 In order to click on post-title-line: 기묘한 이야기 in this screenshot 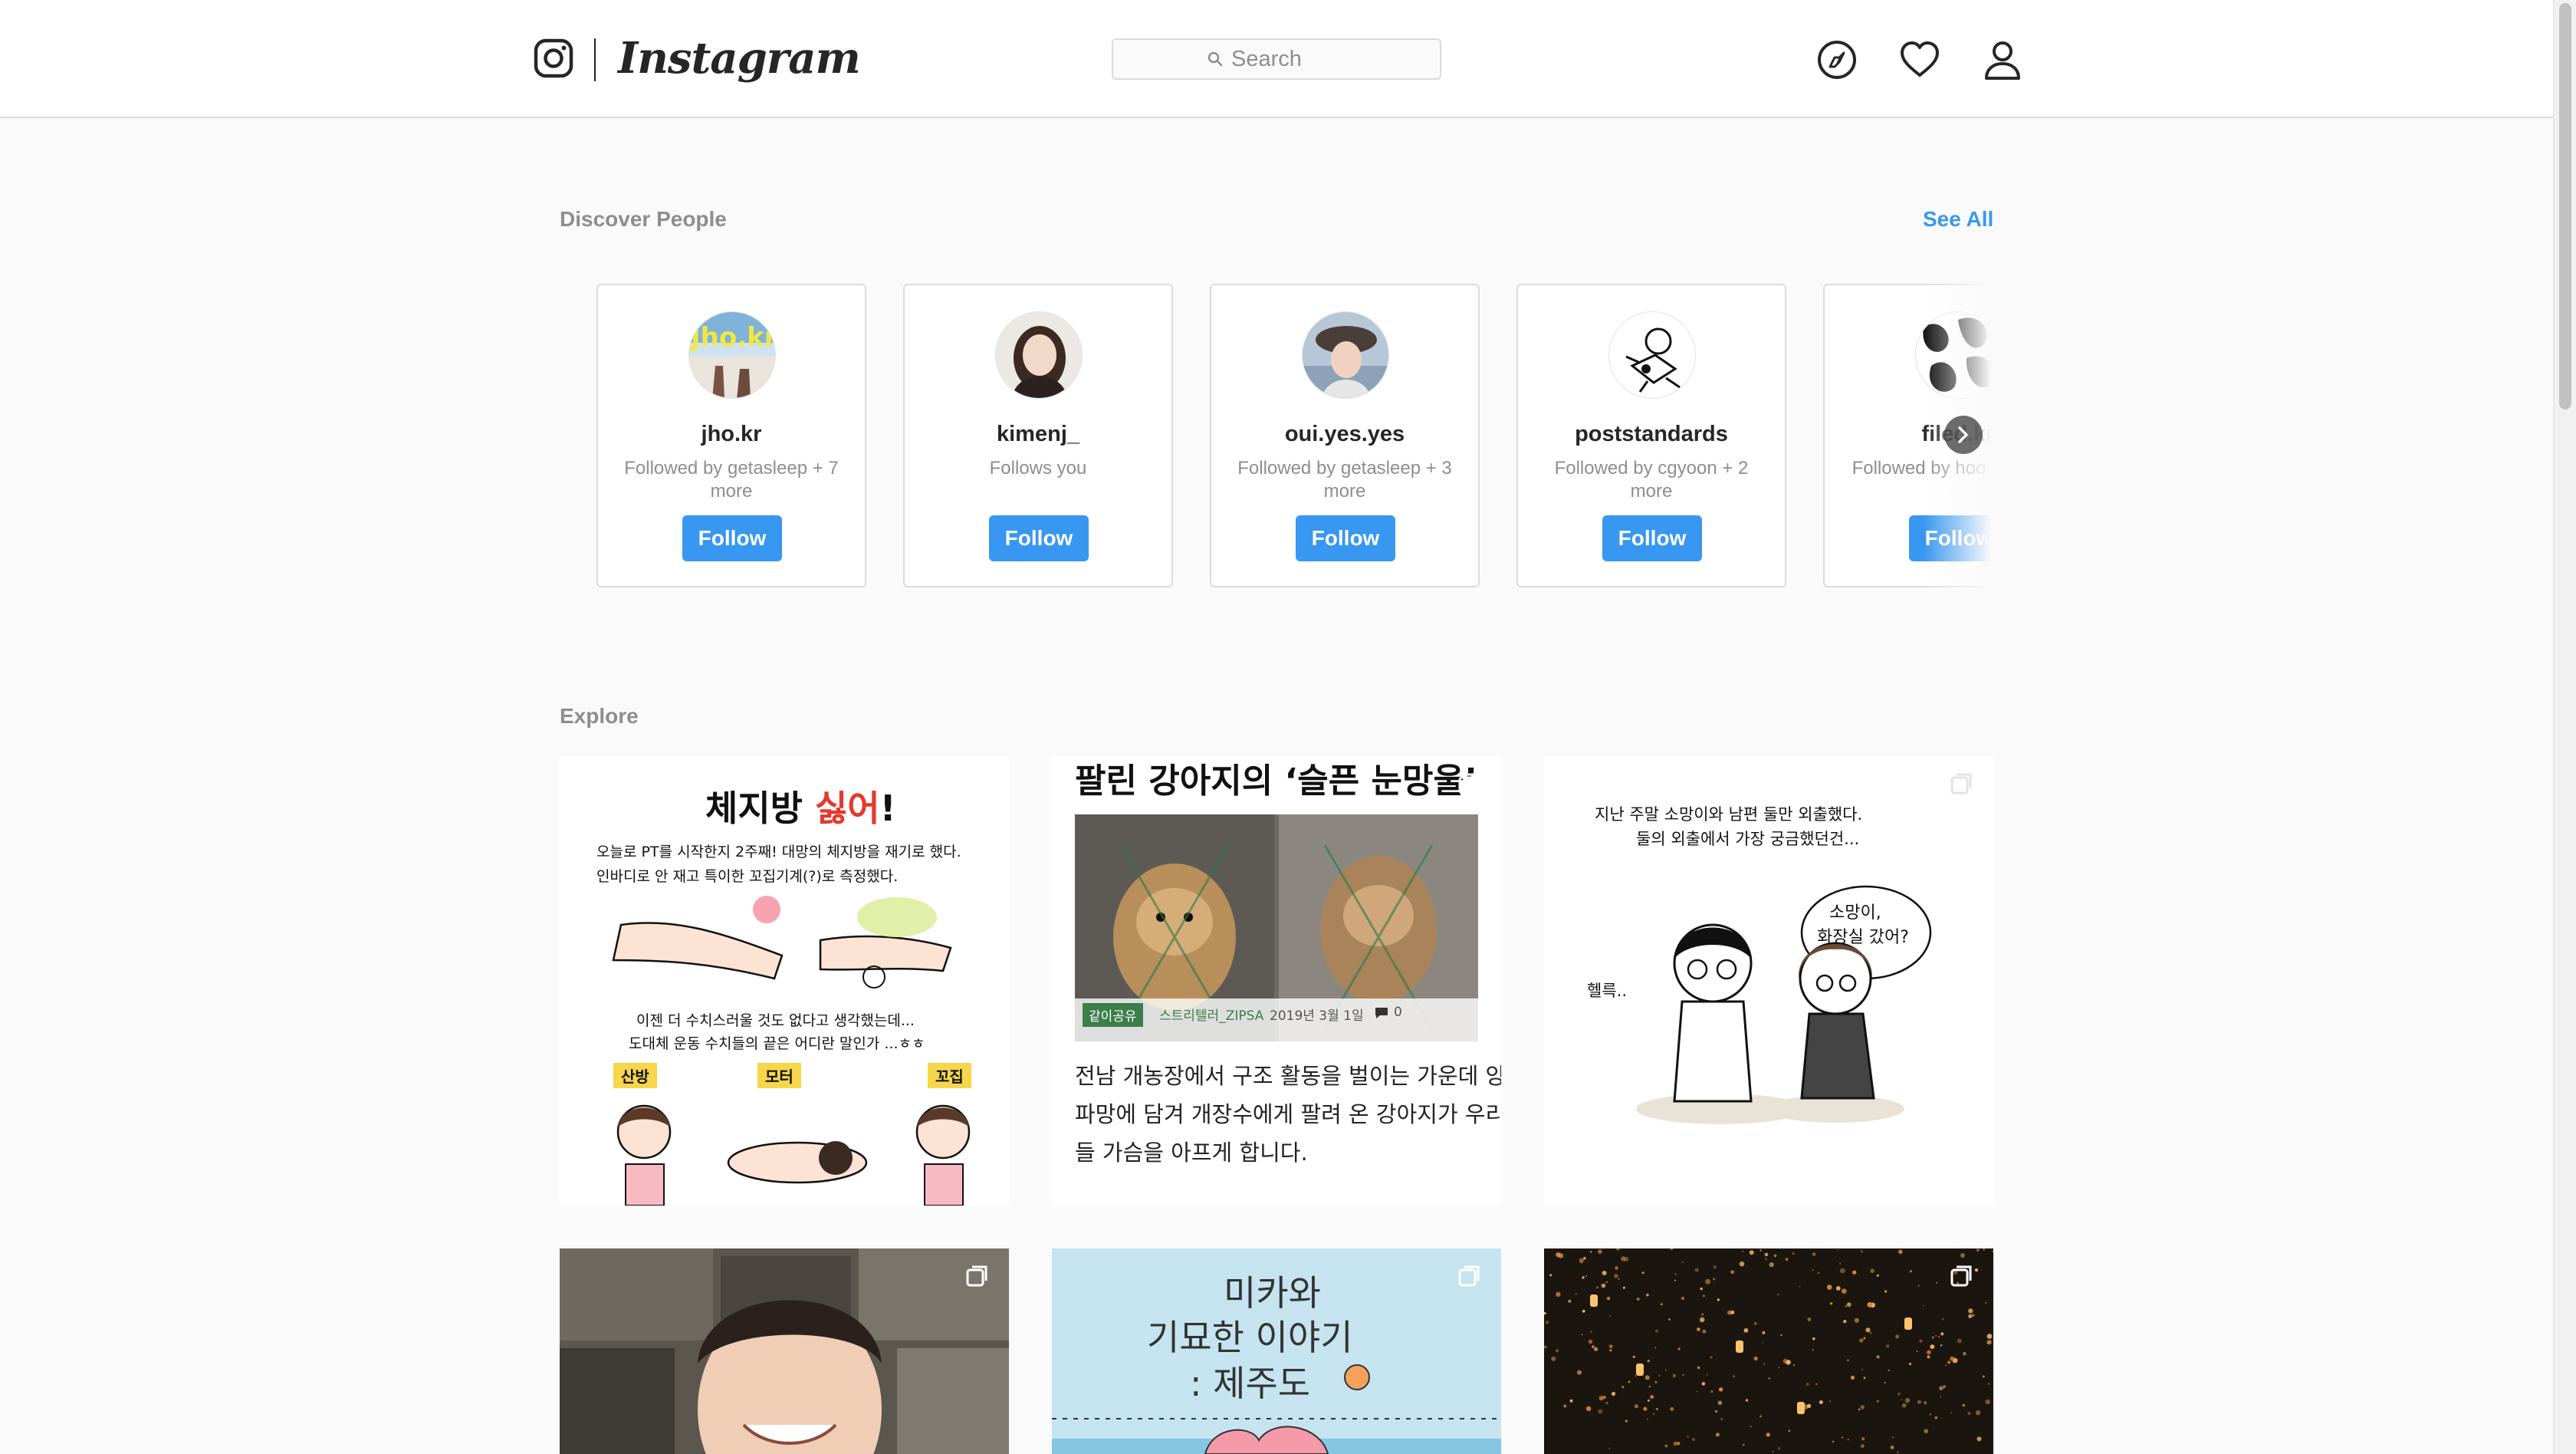, I will do `click(1250, 1337)`.